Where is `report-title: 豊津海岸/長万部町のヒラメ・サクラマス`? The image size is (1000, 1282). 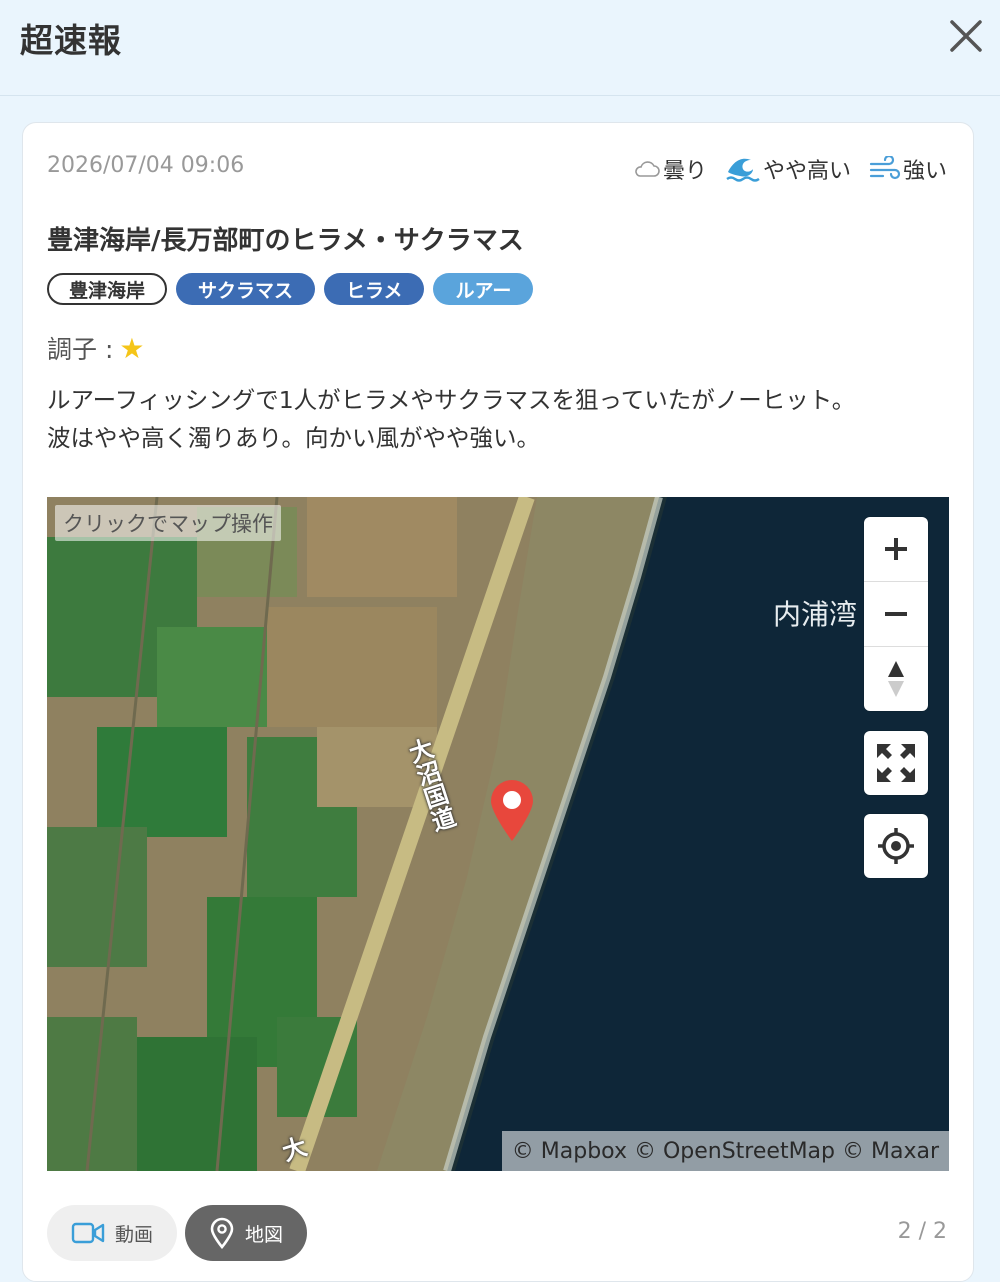 report-title: 豊津海岸/長万部町のヒラメ・サクラマス is located at coordinates (285, 241).